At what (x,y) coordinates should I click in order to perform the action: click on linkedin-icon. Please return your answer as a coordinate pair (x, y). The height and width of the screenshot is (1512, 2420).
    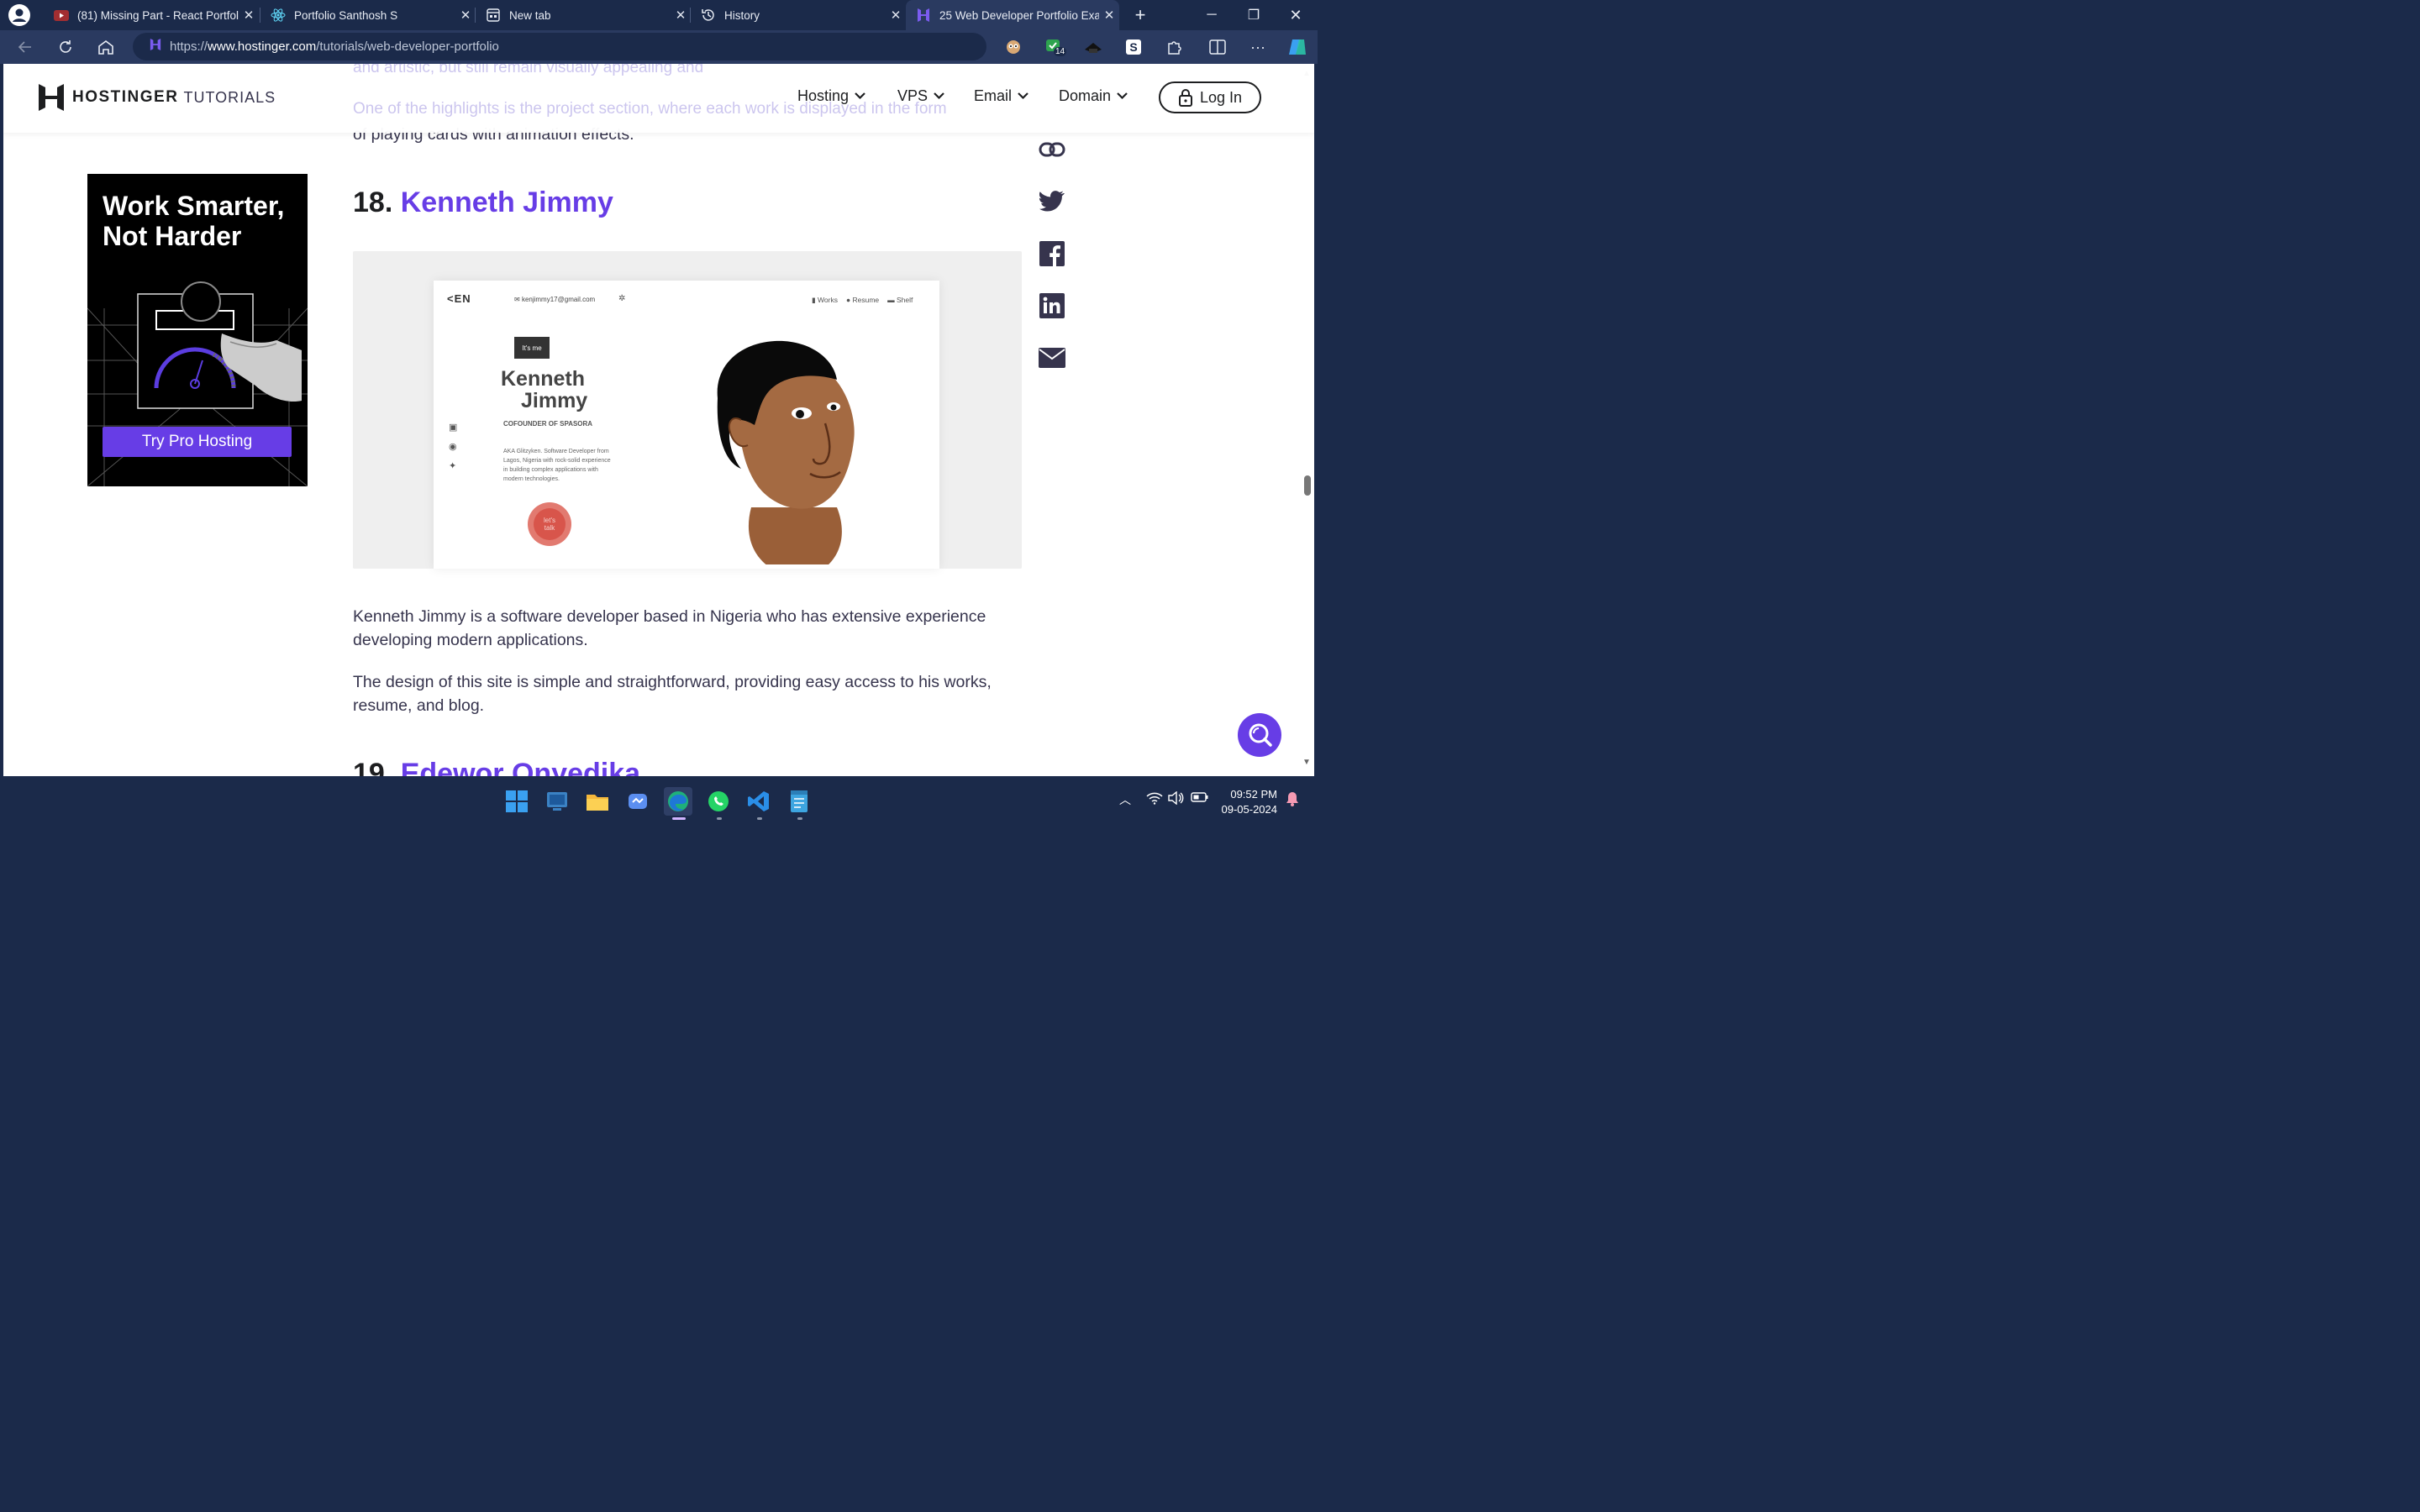
    Looking at the image, I should click on (1052, 306).